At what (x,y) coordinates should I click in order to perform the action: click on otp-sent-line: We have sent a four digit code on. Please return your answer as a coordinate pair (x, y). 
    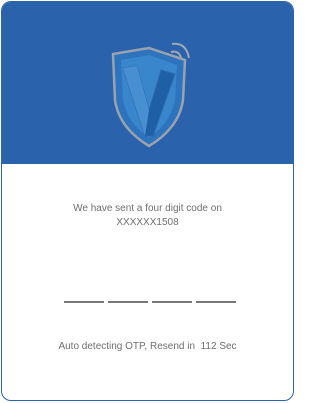
    Looking at the image, I should click on (147, 208).